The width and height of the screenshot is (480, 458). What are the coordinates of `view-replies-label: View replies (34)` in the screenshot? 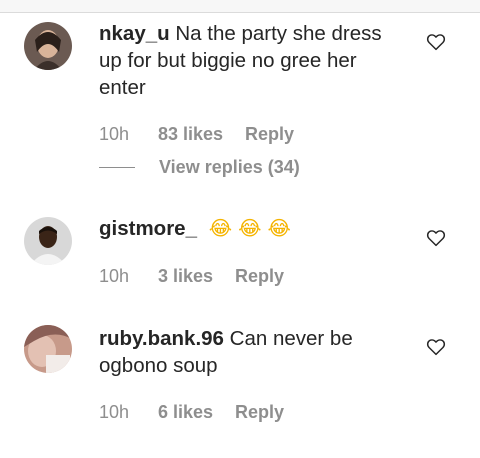 It's located at (229, 167).